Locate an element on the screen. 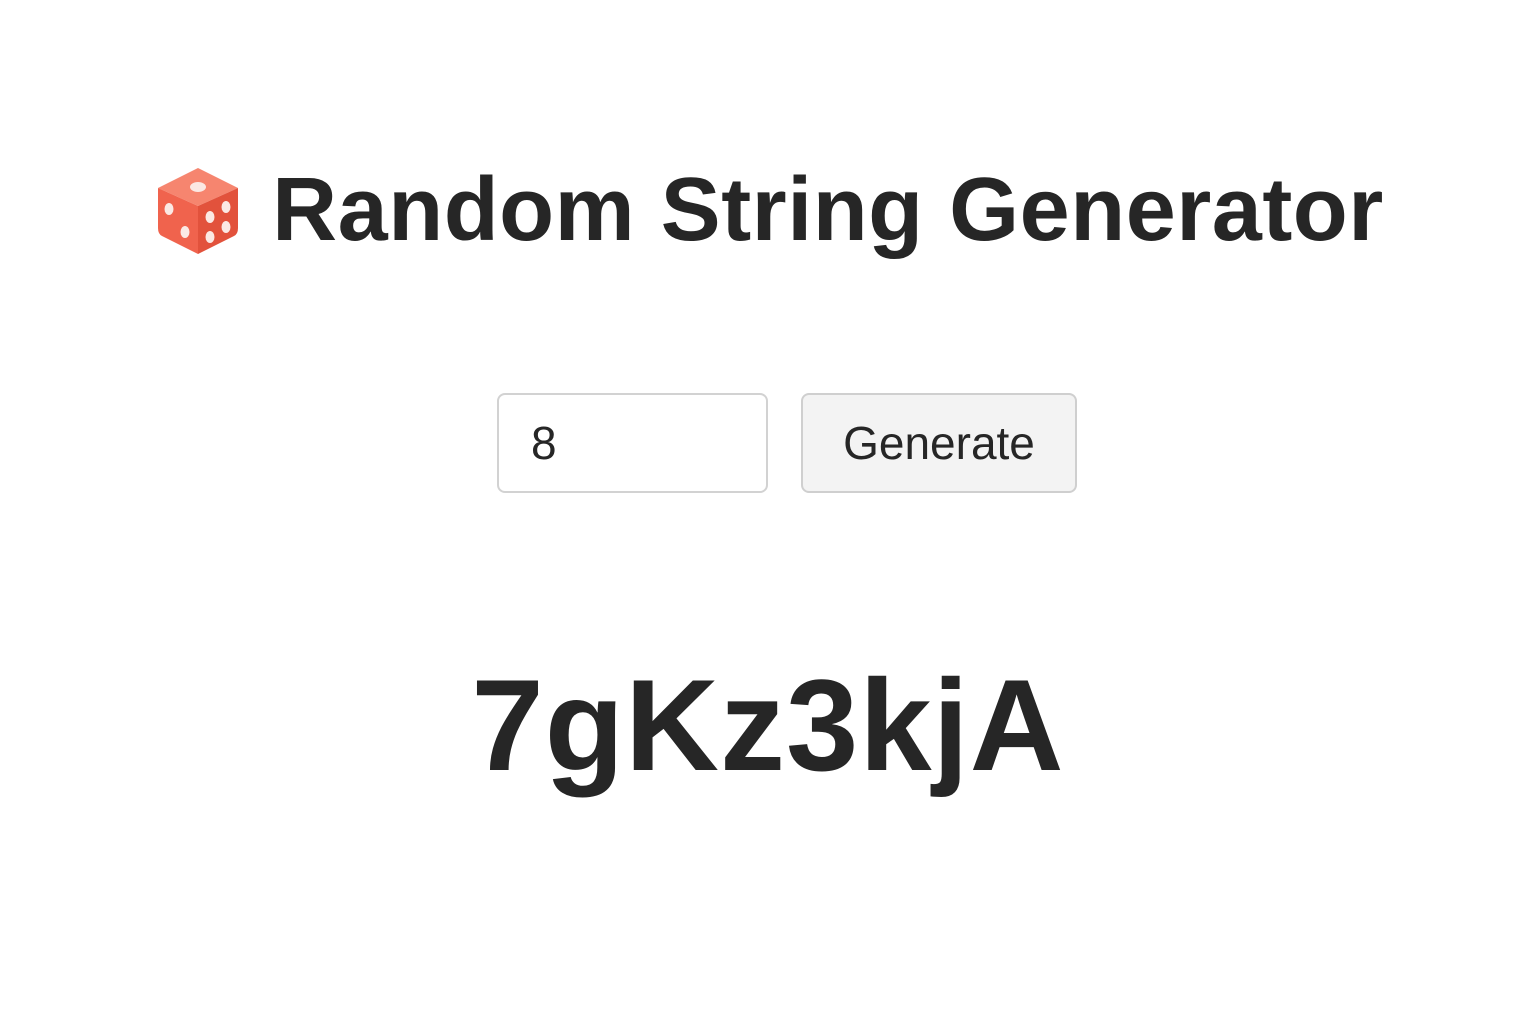 This screenshot has height=1024, width=1536. generate-button: Generate is located at coordinates (939, 443).